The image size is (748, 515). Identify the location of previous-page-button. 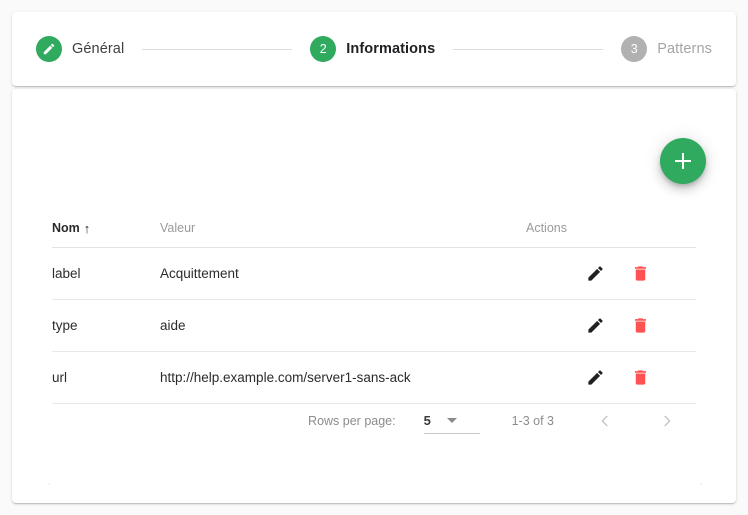
(605, 421).